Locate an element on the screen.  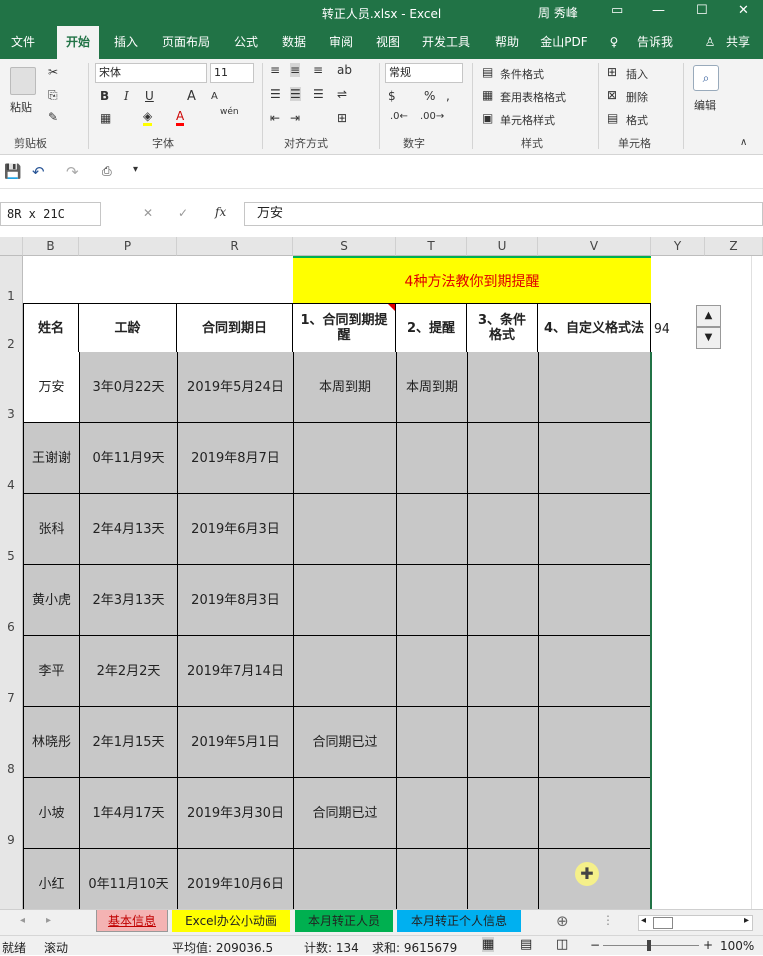
table-cell: 2019年8月7日 is located at coordinates (236, 458).